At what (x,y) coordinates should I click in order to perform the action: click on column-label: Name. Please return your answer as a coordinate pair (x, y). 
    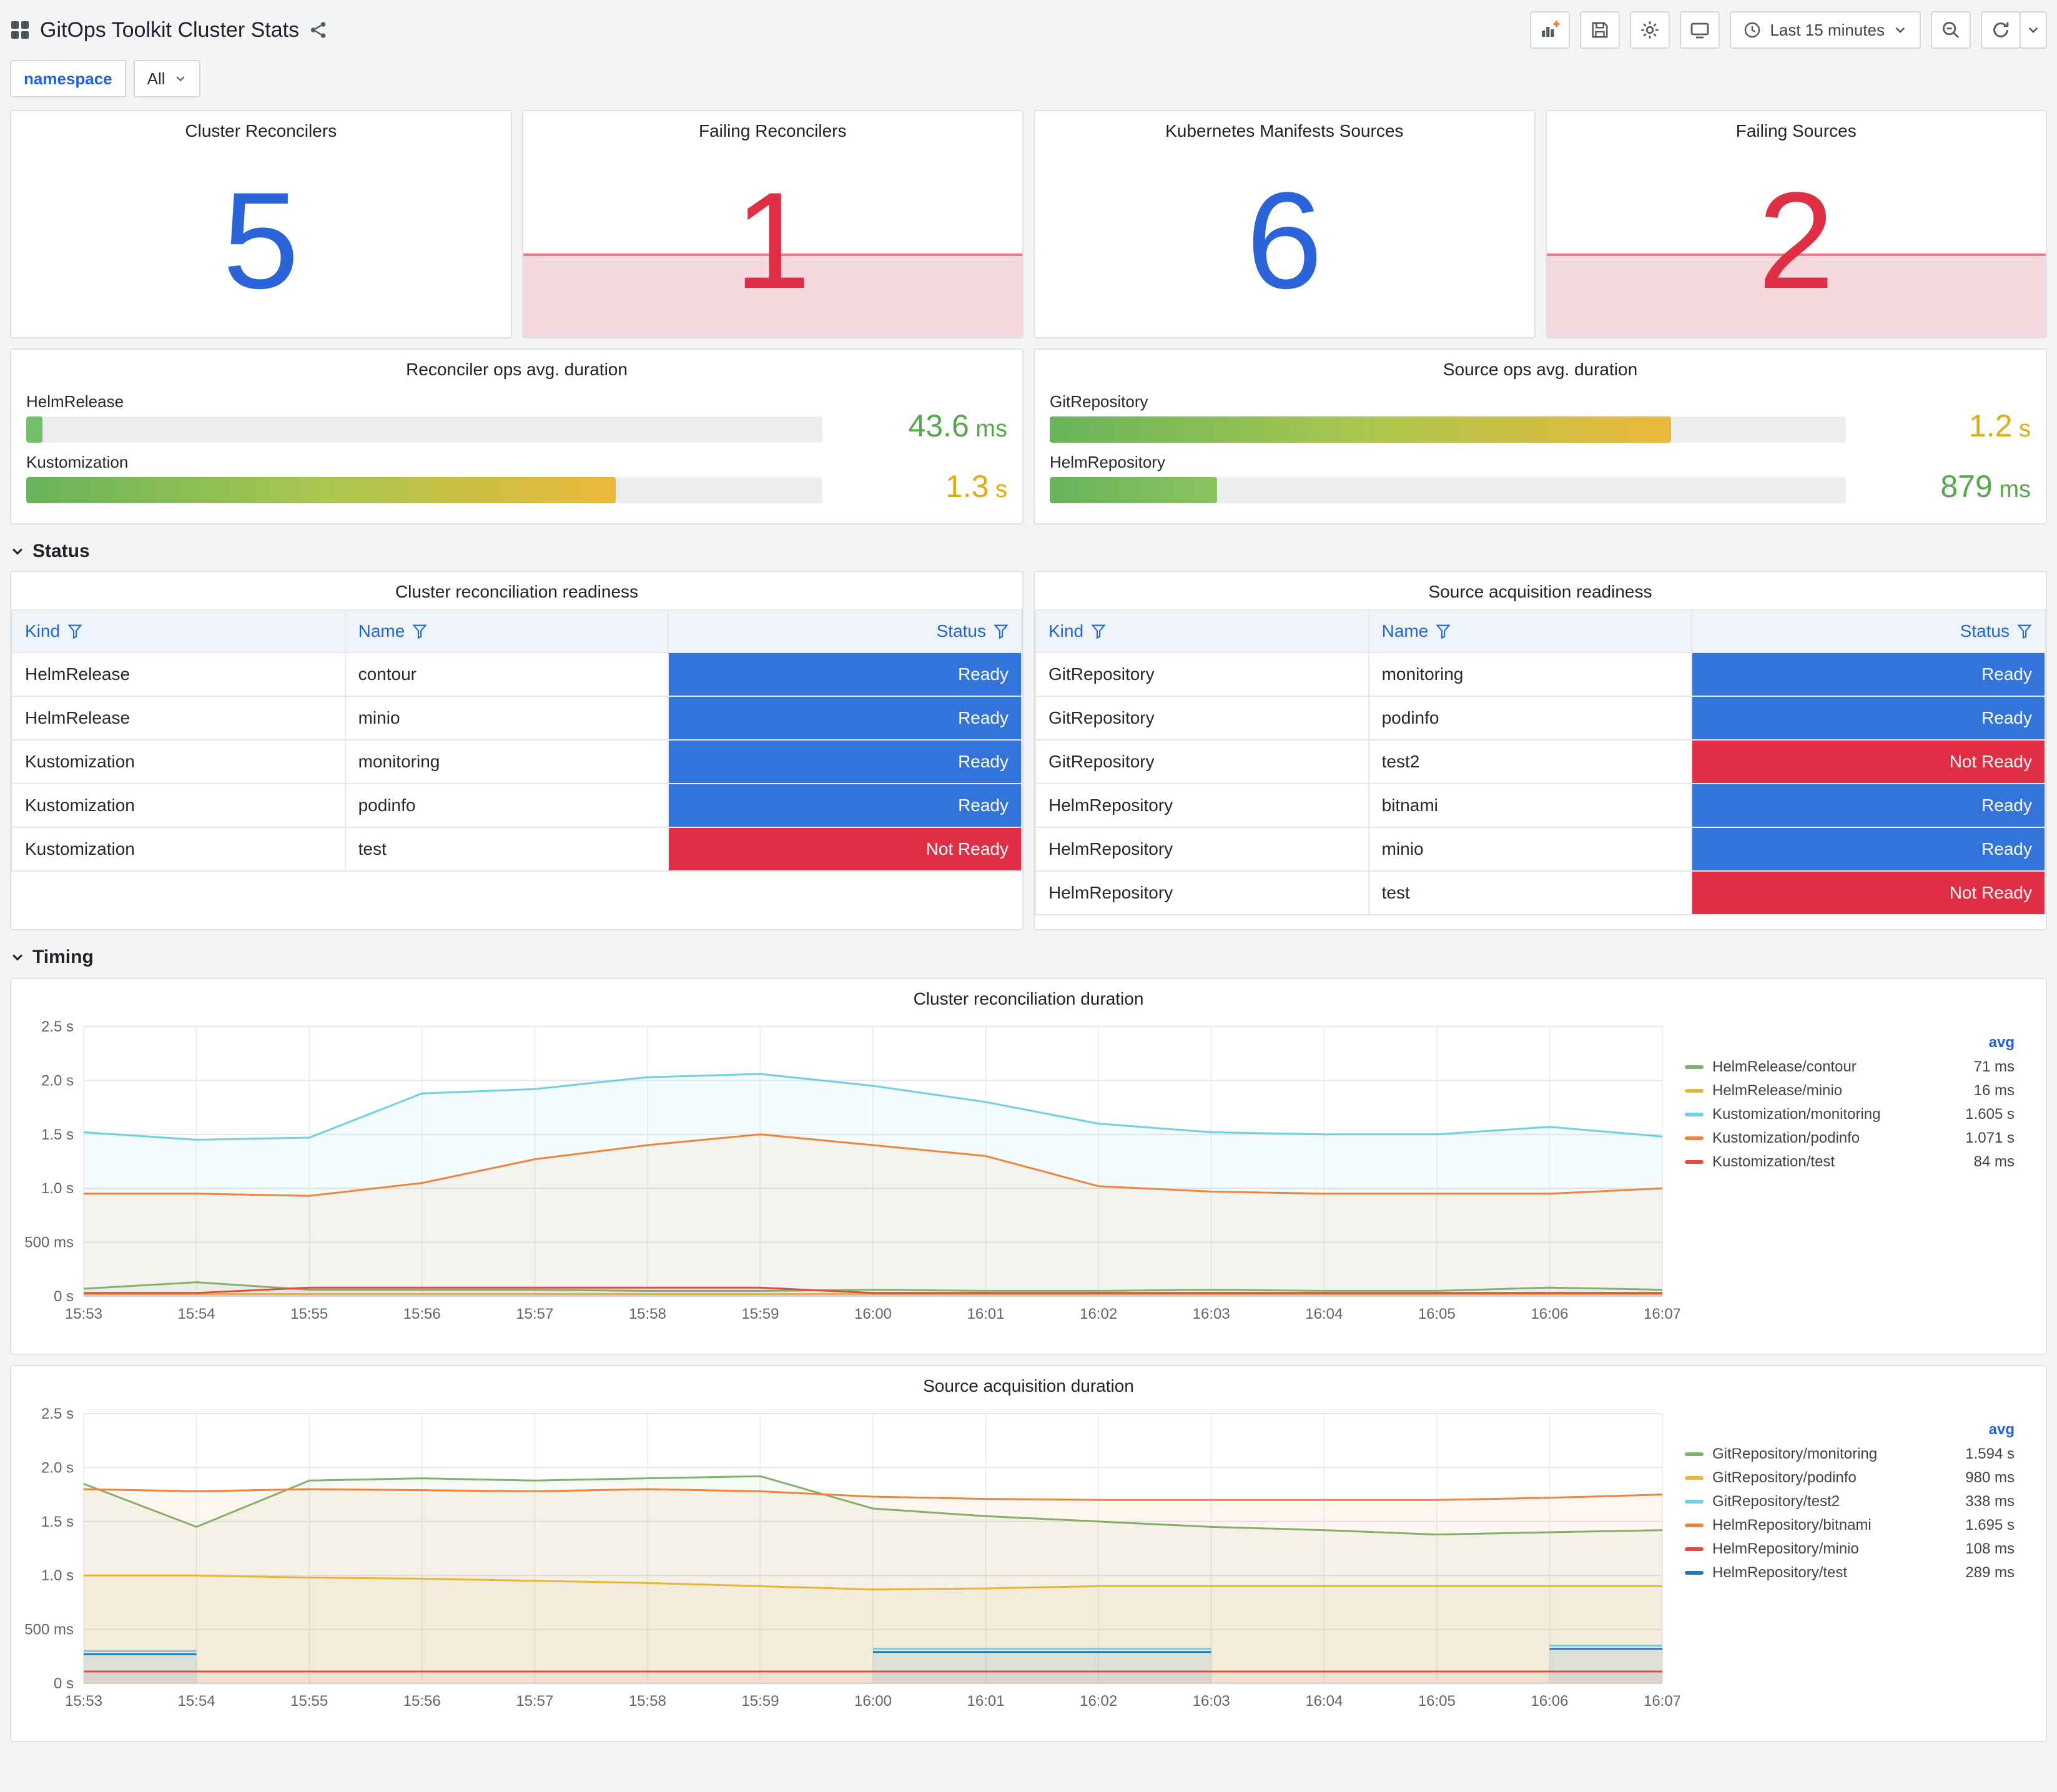
    Looking at the image, I should click on (1405, 631).